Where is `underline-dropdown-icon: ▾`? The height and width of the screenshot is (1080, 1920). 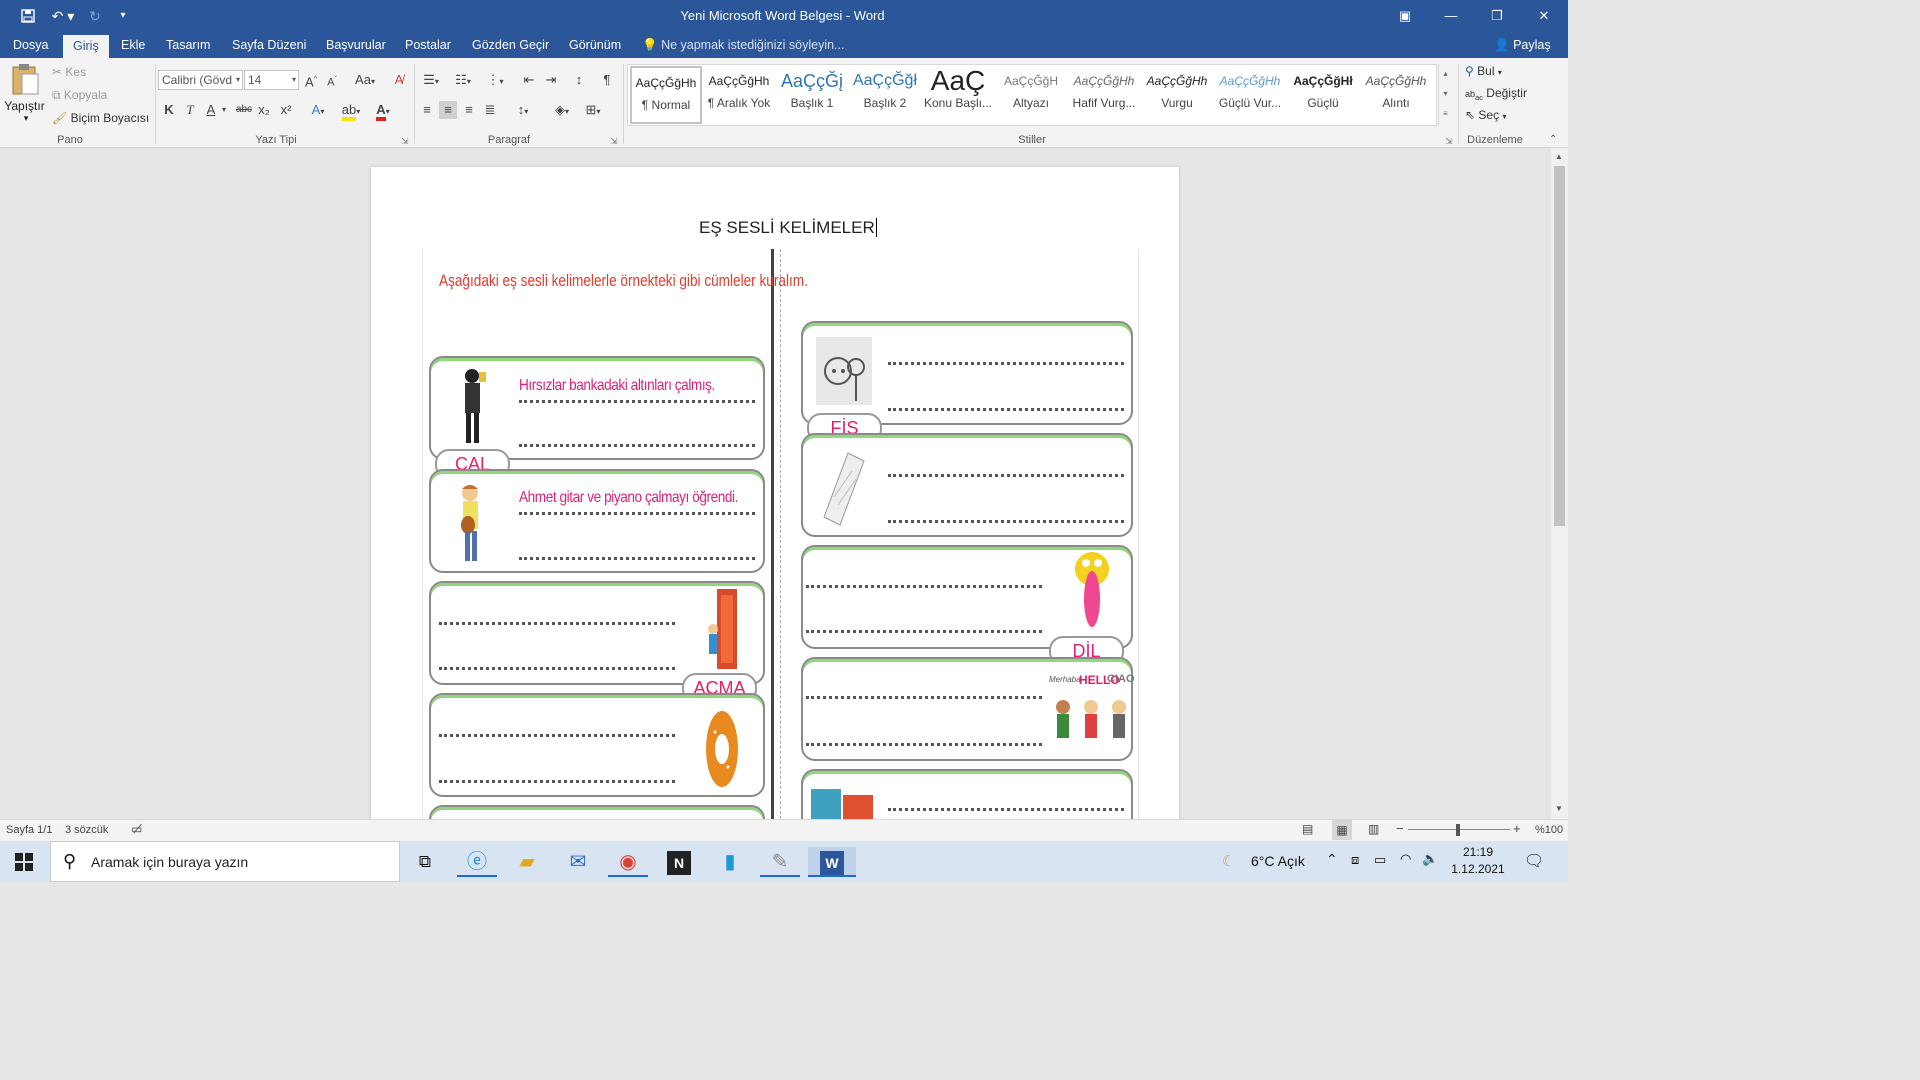
underline-dropdown-icon: ▾ is located at coordinates (224, 110).